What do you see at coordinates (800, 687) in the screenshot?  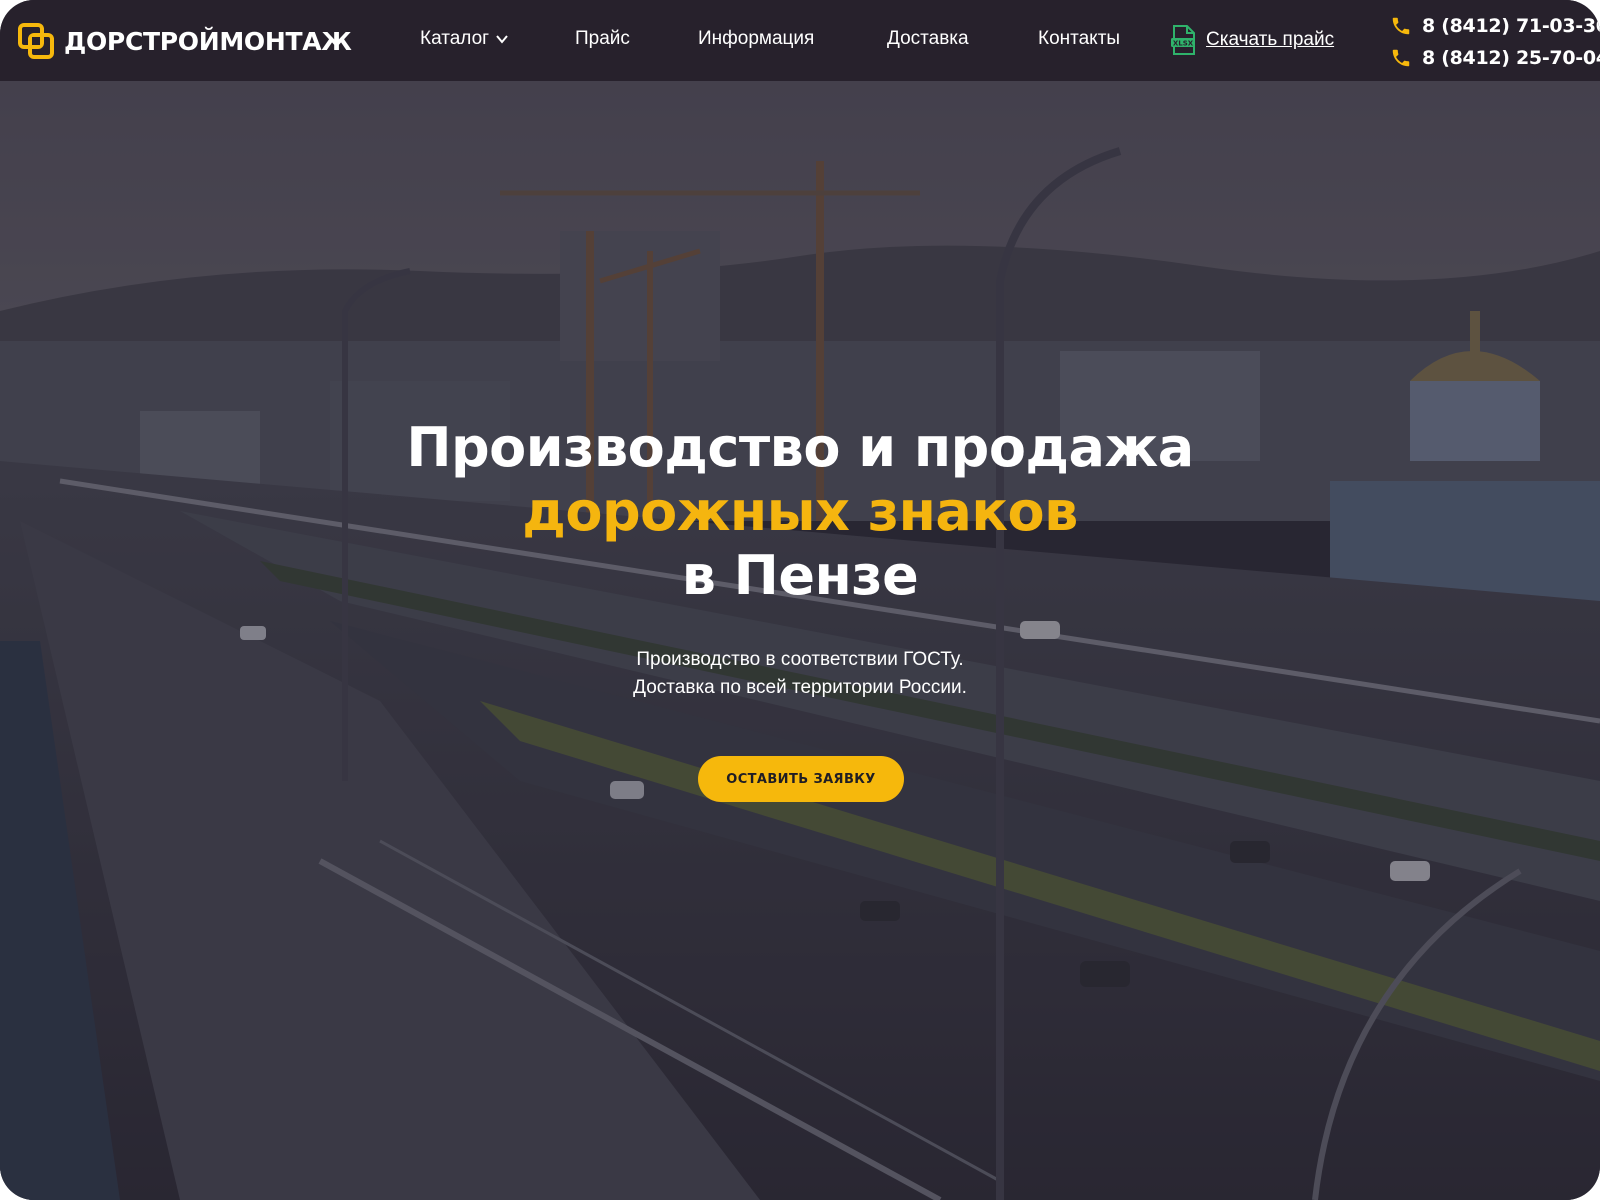 I see `hero-subtitle-line-2: Доставка по всей территории России.` at bounding box center [800, 687].